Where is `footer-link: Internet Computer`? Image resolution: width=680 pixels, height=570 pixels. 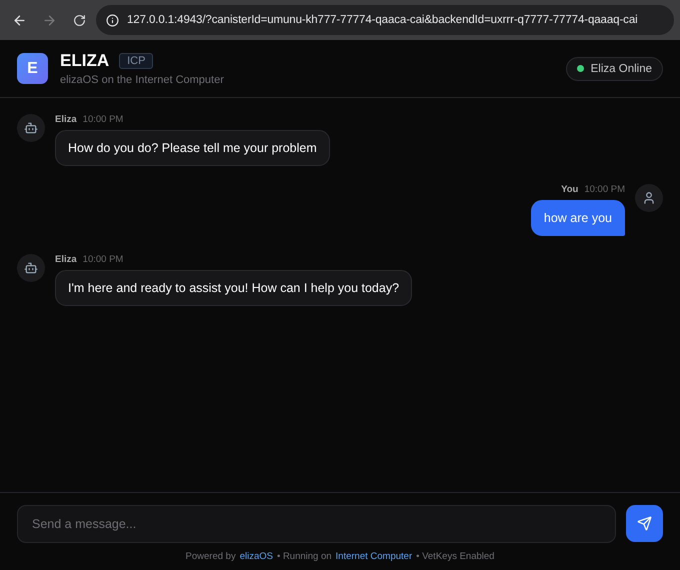 footer-link: Internet Computer is located at coordinates (374, 556).